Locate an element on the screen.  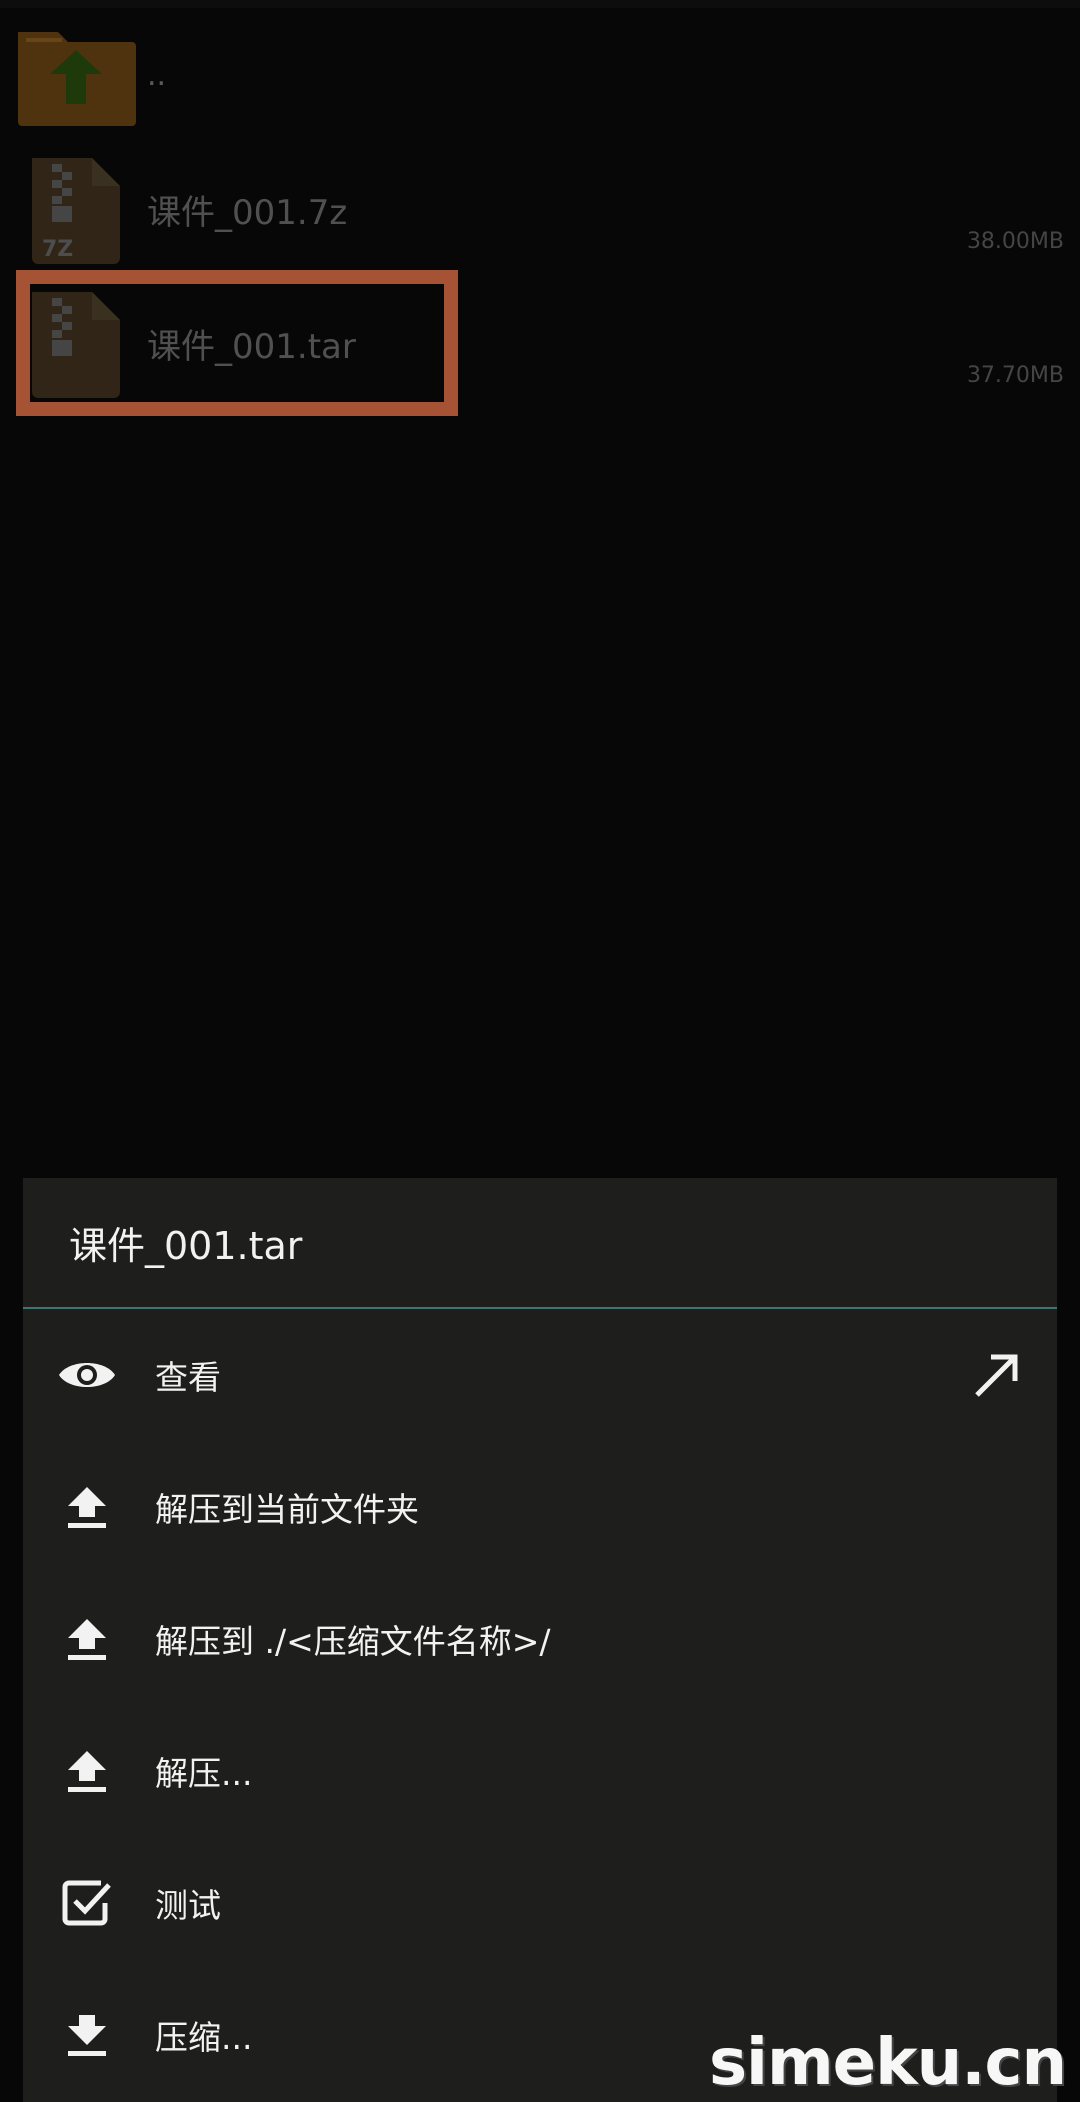
download-icon is located at coordinates (87, 2035).